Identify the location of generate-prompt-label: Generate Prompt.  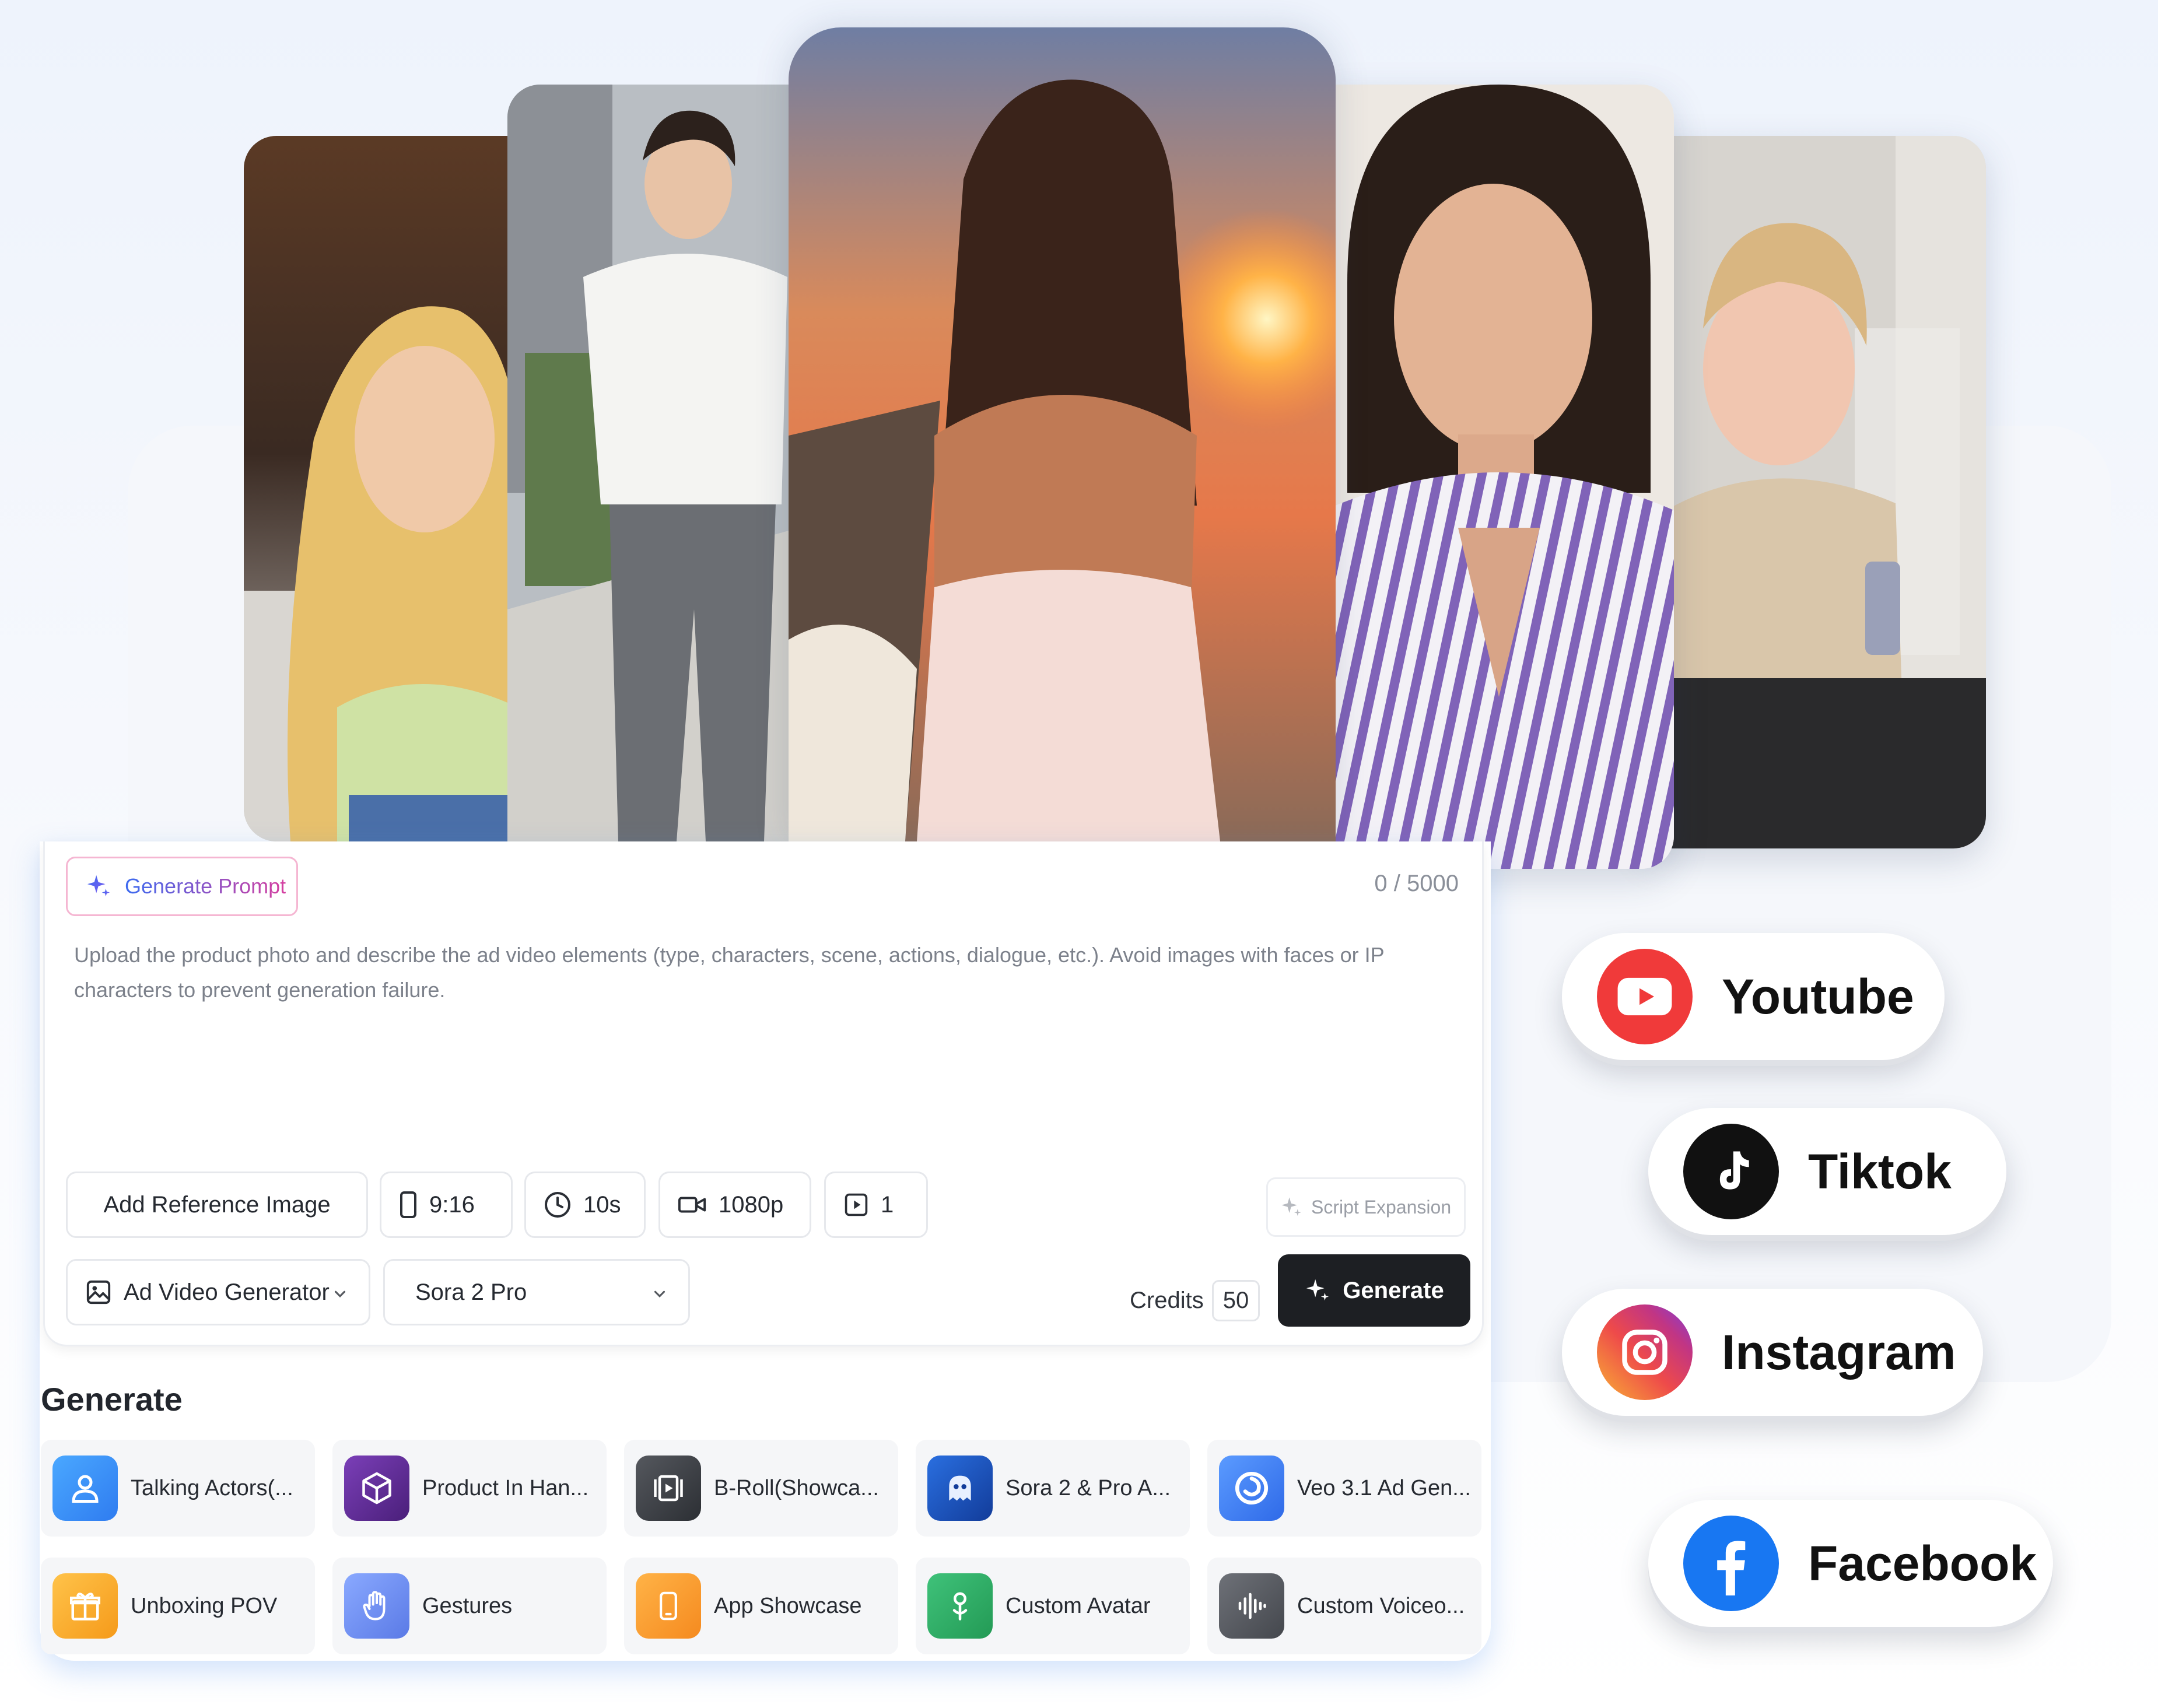
(205, 886).